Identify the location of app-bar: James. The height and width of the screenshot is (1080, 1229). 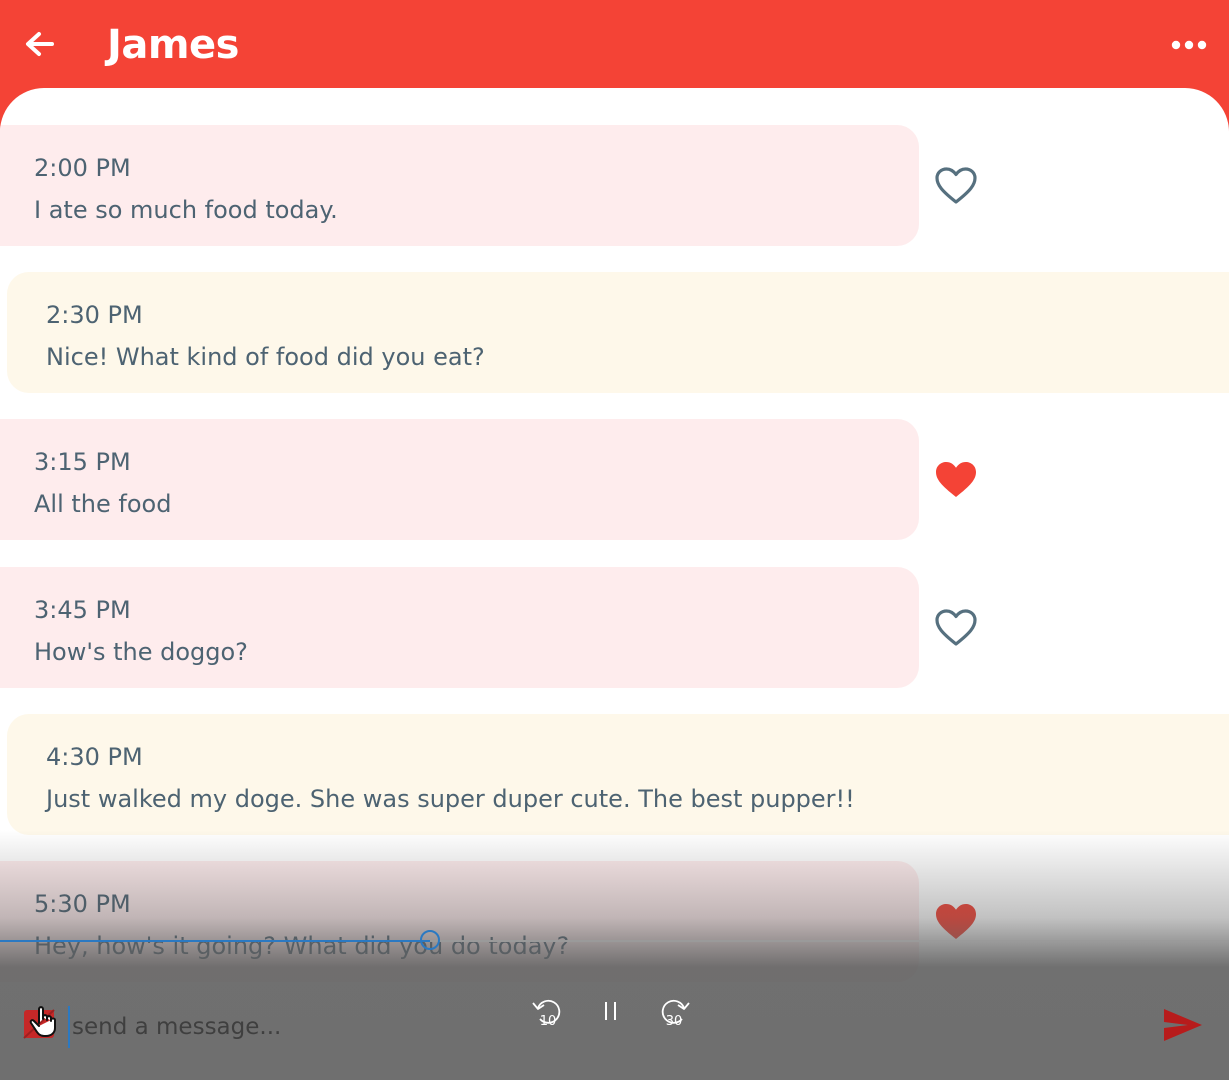
(614, 48).